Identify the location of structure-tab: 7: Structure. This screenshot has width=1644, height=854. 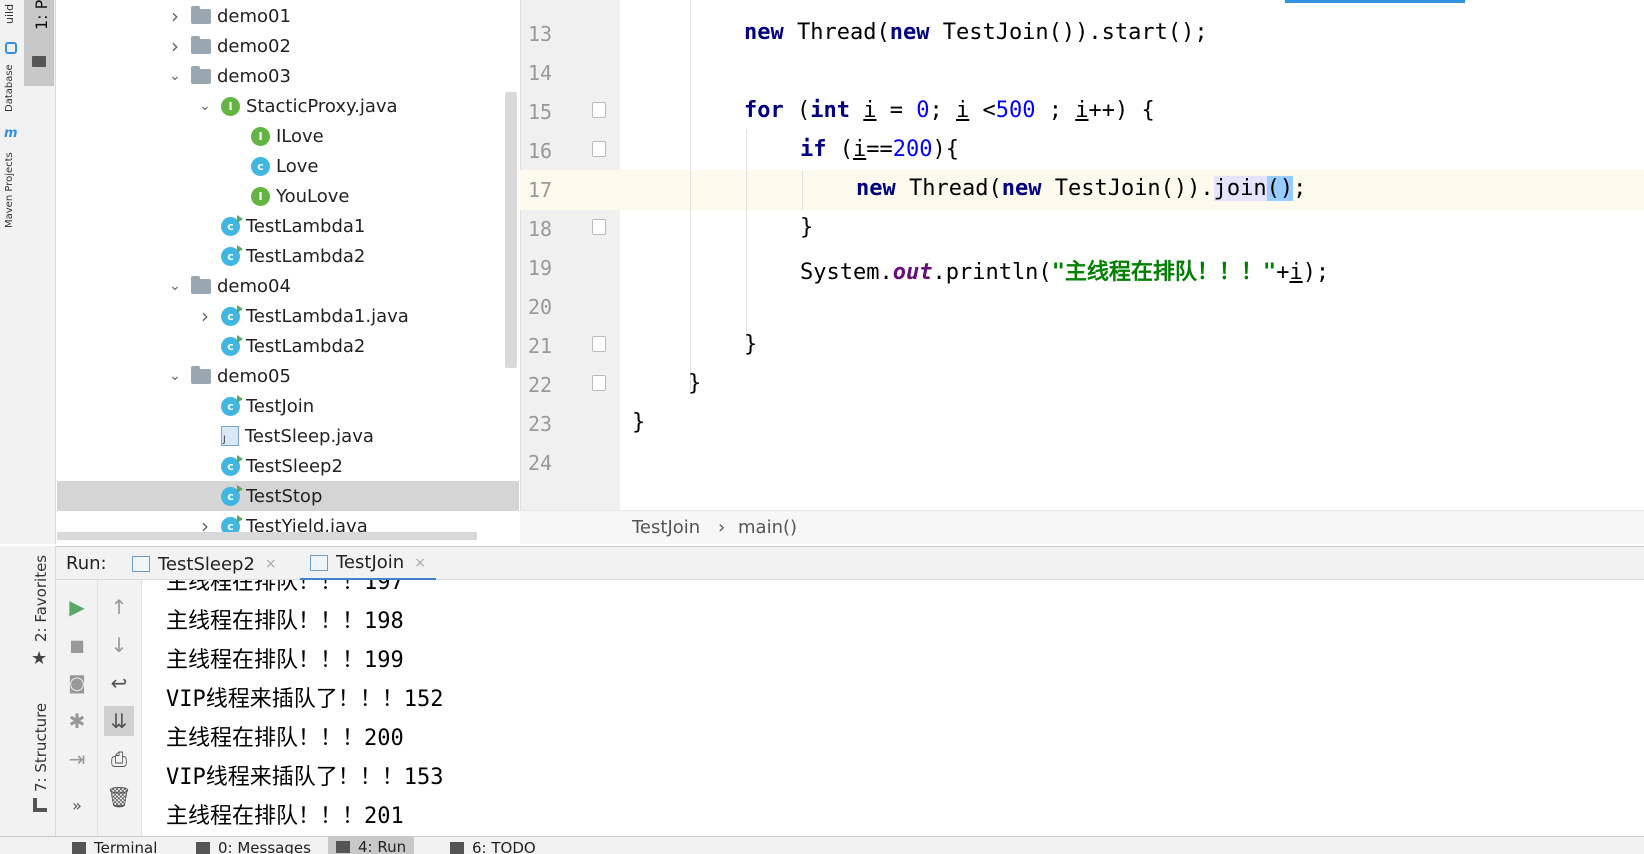
(41, 747).